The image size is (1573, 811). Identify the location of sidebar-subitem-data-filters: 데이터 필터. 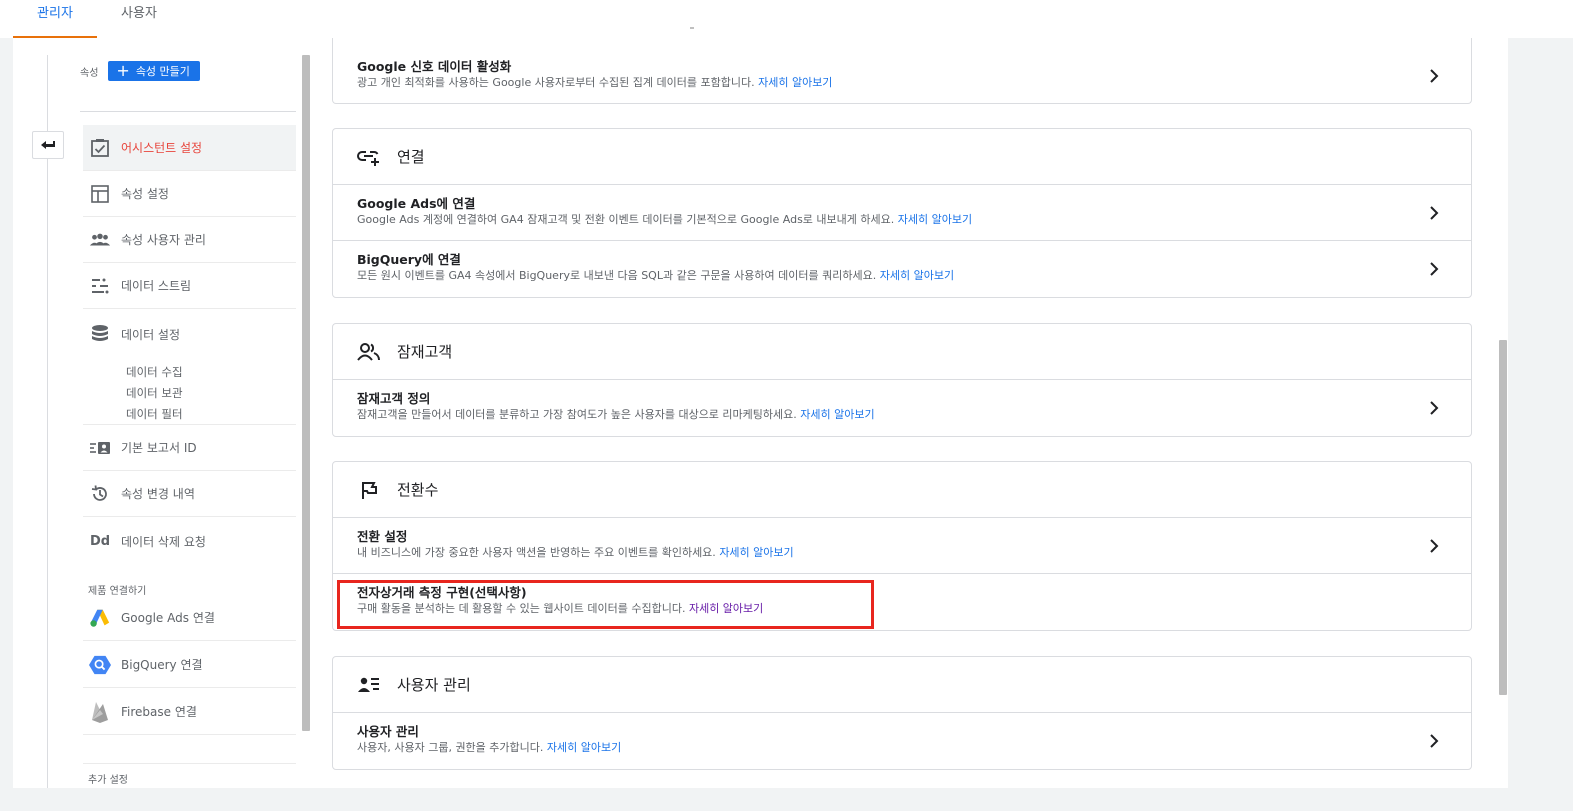
(154, 414).